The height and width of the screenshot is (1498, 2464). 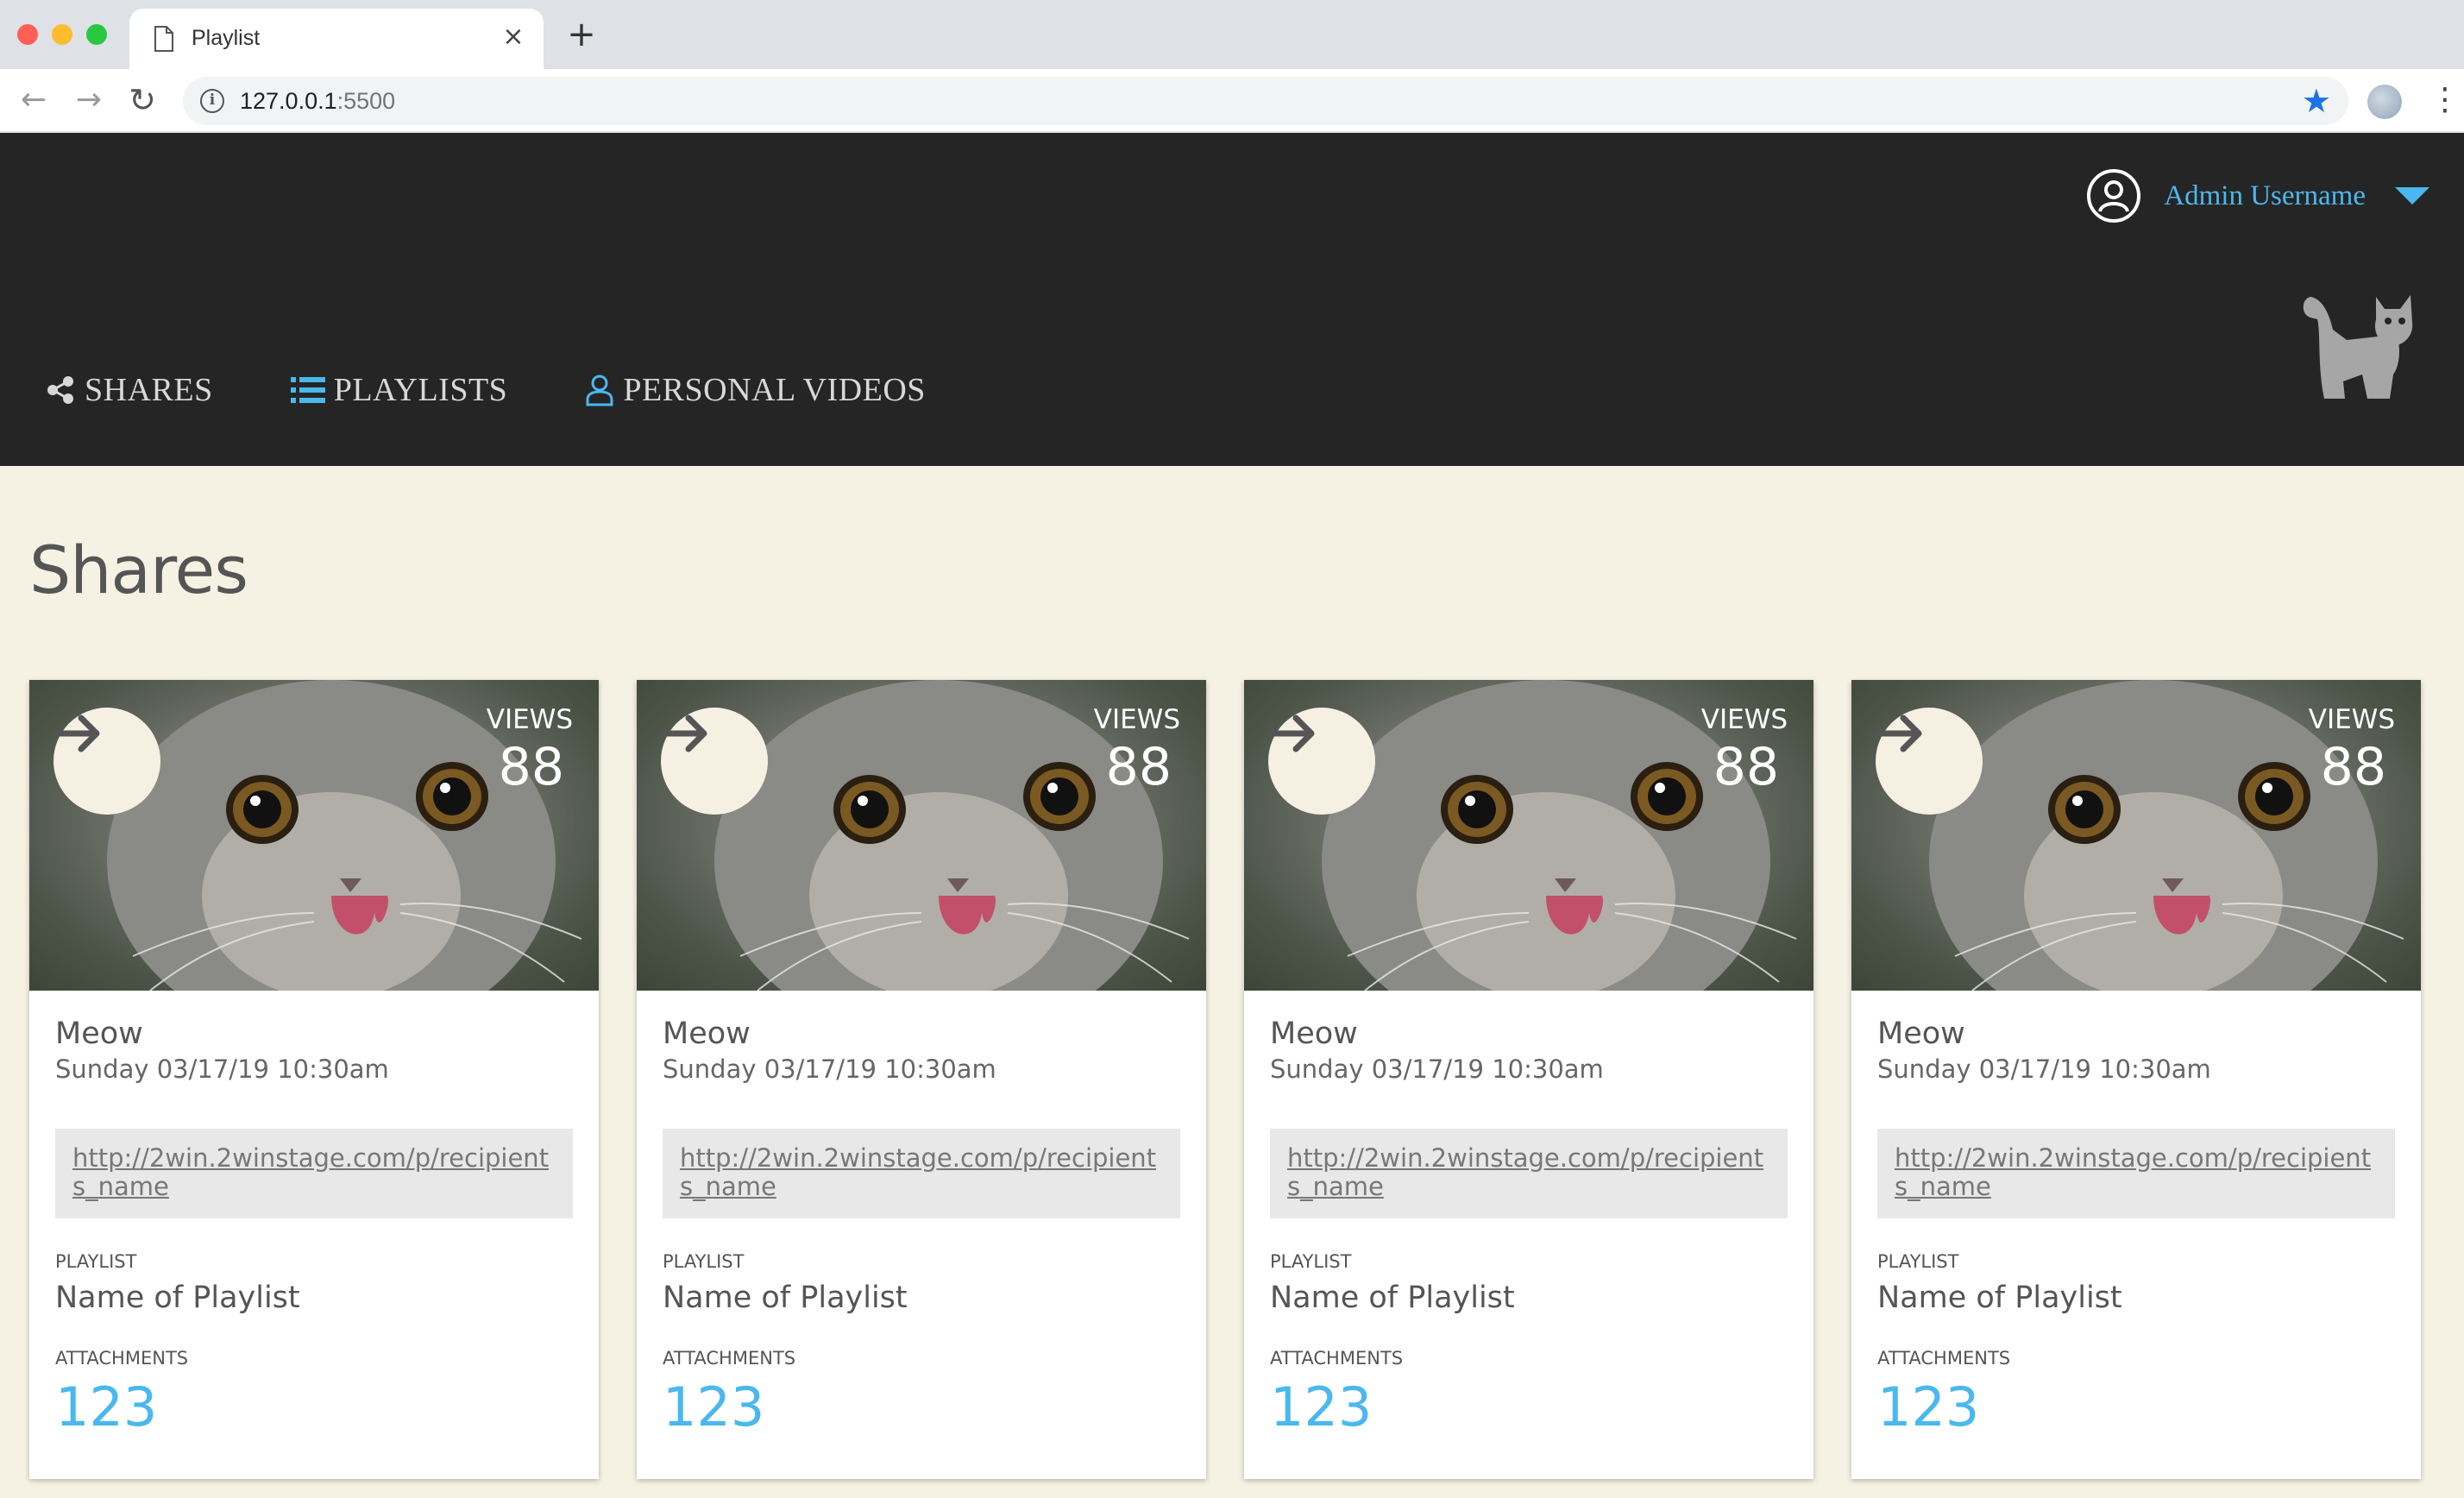 What do you see at coordinates (2358, 347) in the screenshot?
I see `cat-logo-icon` at bounding box center [2358, 347].